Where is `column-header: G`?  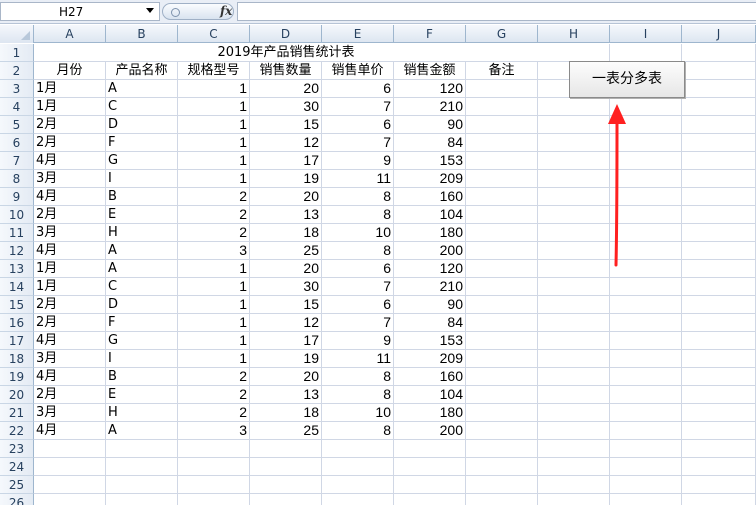 column-header: G is located at coordinates (502, 34).